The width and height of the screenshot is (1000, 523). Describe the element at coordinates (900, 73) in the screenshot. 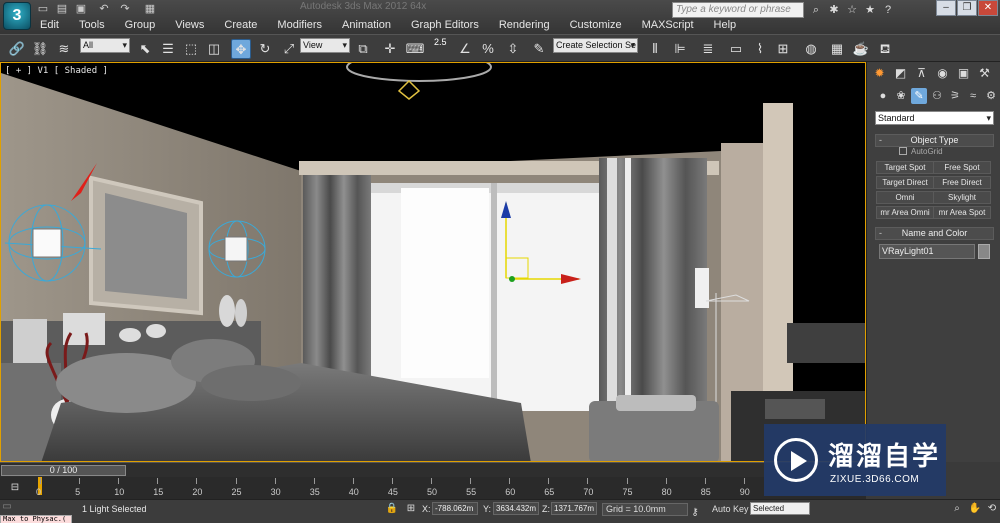

I see `modify-tab-icon: ◩` at that location.